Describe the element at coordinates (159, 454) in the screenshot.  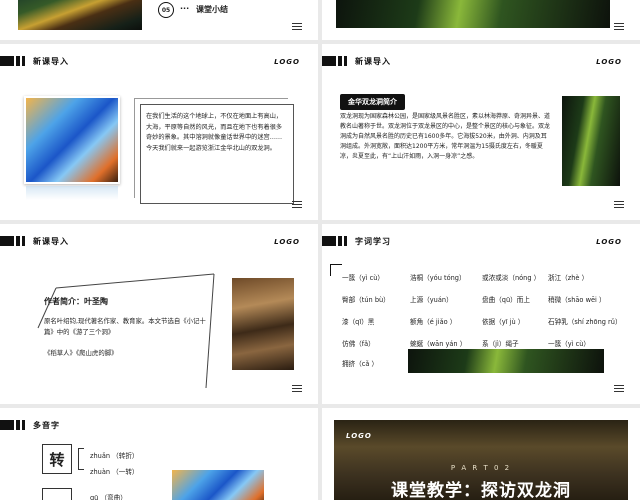
I see `slide-polyphone: 多音字 转 zhuǎn （转折） zhuàn （一转） qū （弯曲）` at that location.